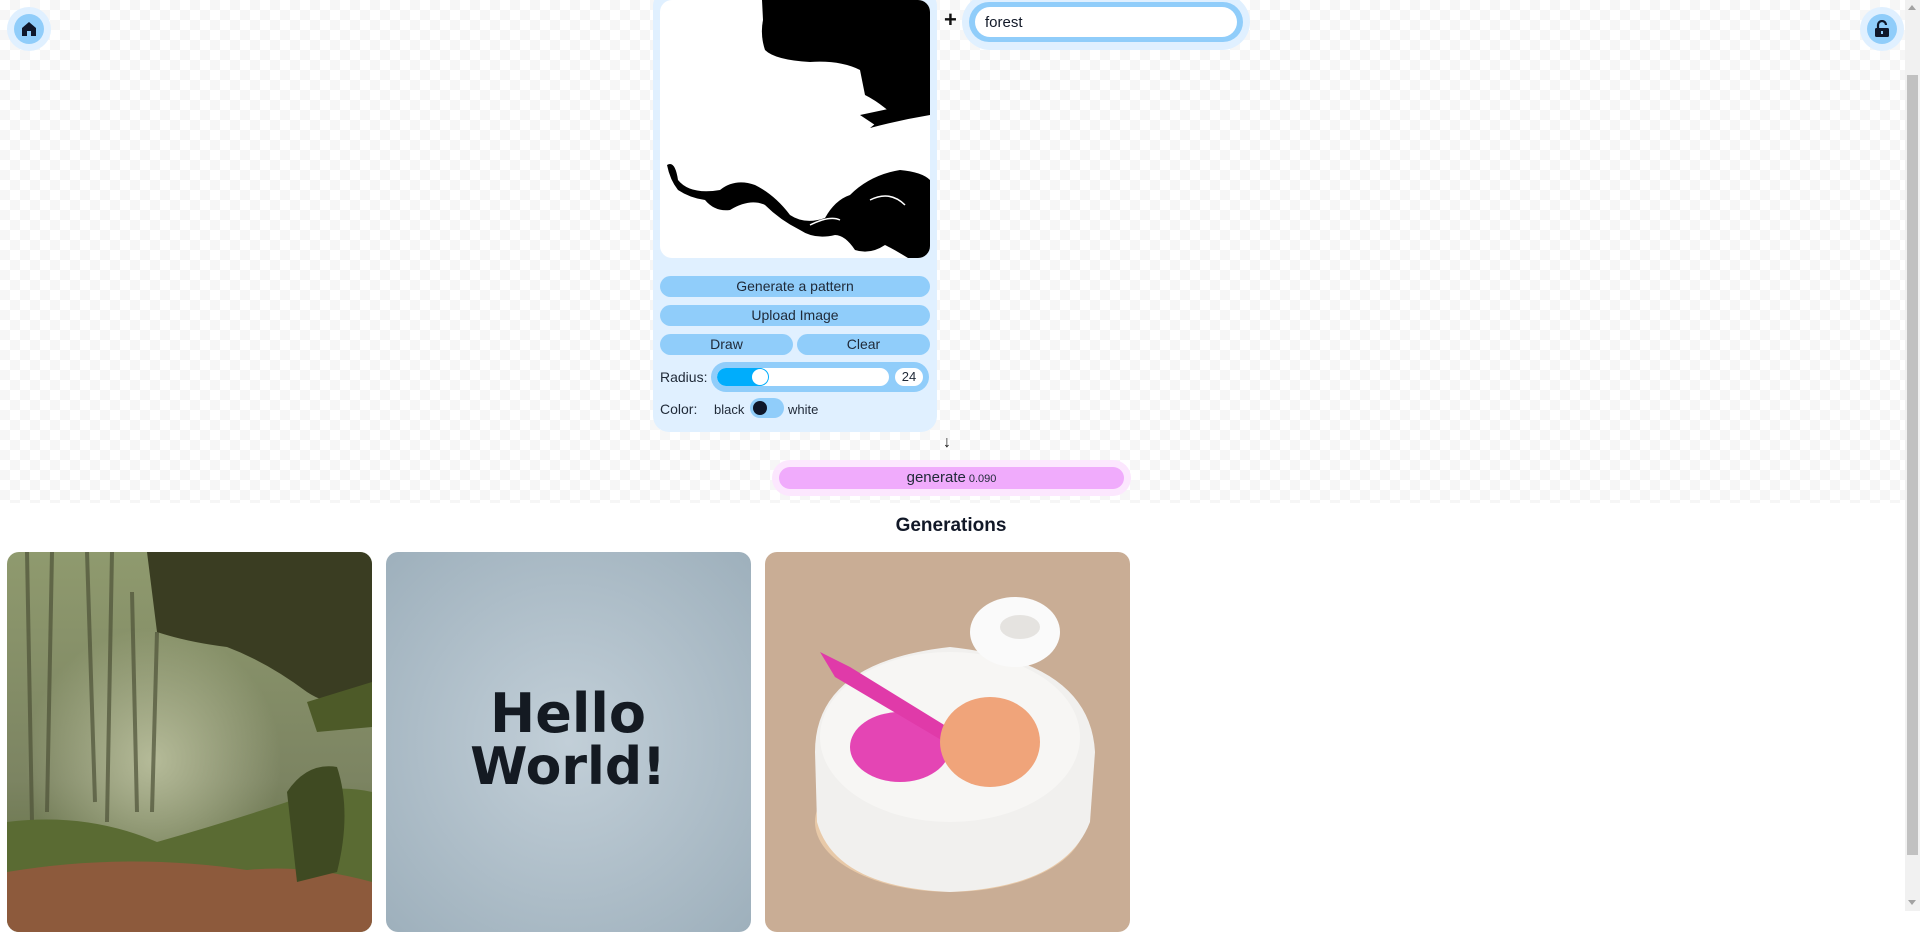 The height and width of the screenshot is (932, 1920). What do you see at coordinates (1106, 22) in the screenshot?
I see `prompt-input` at bounding box center [1106, 22].